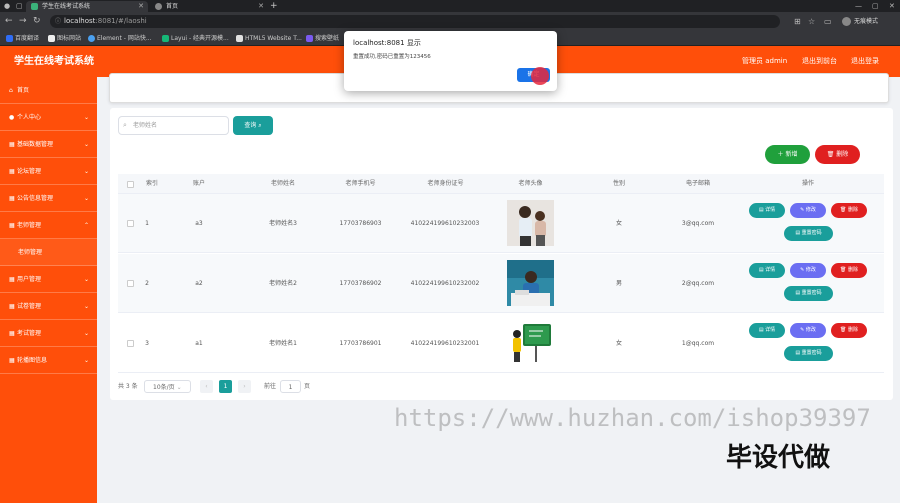 The width and height of the screenshot is (900, 503). I want to click on cell-name: 老师姓名3, so click(283, 223).